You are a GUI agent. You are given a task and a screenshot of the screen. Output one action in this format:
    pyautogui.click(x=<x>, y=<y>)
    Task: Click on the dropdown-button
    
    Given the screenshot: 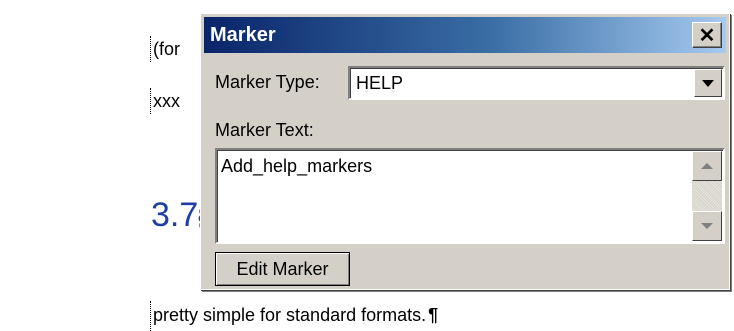 What is the action you would take?
    pyautogui.click(x=708, y=83)
    